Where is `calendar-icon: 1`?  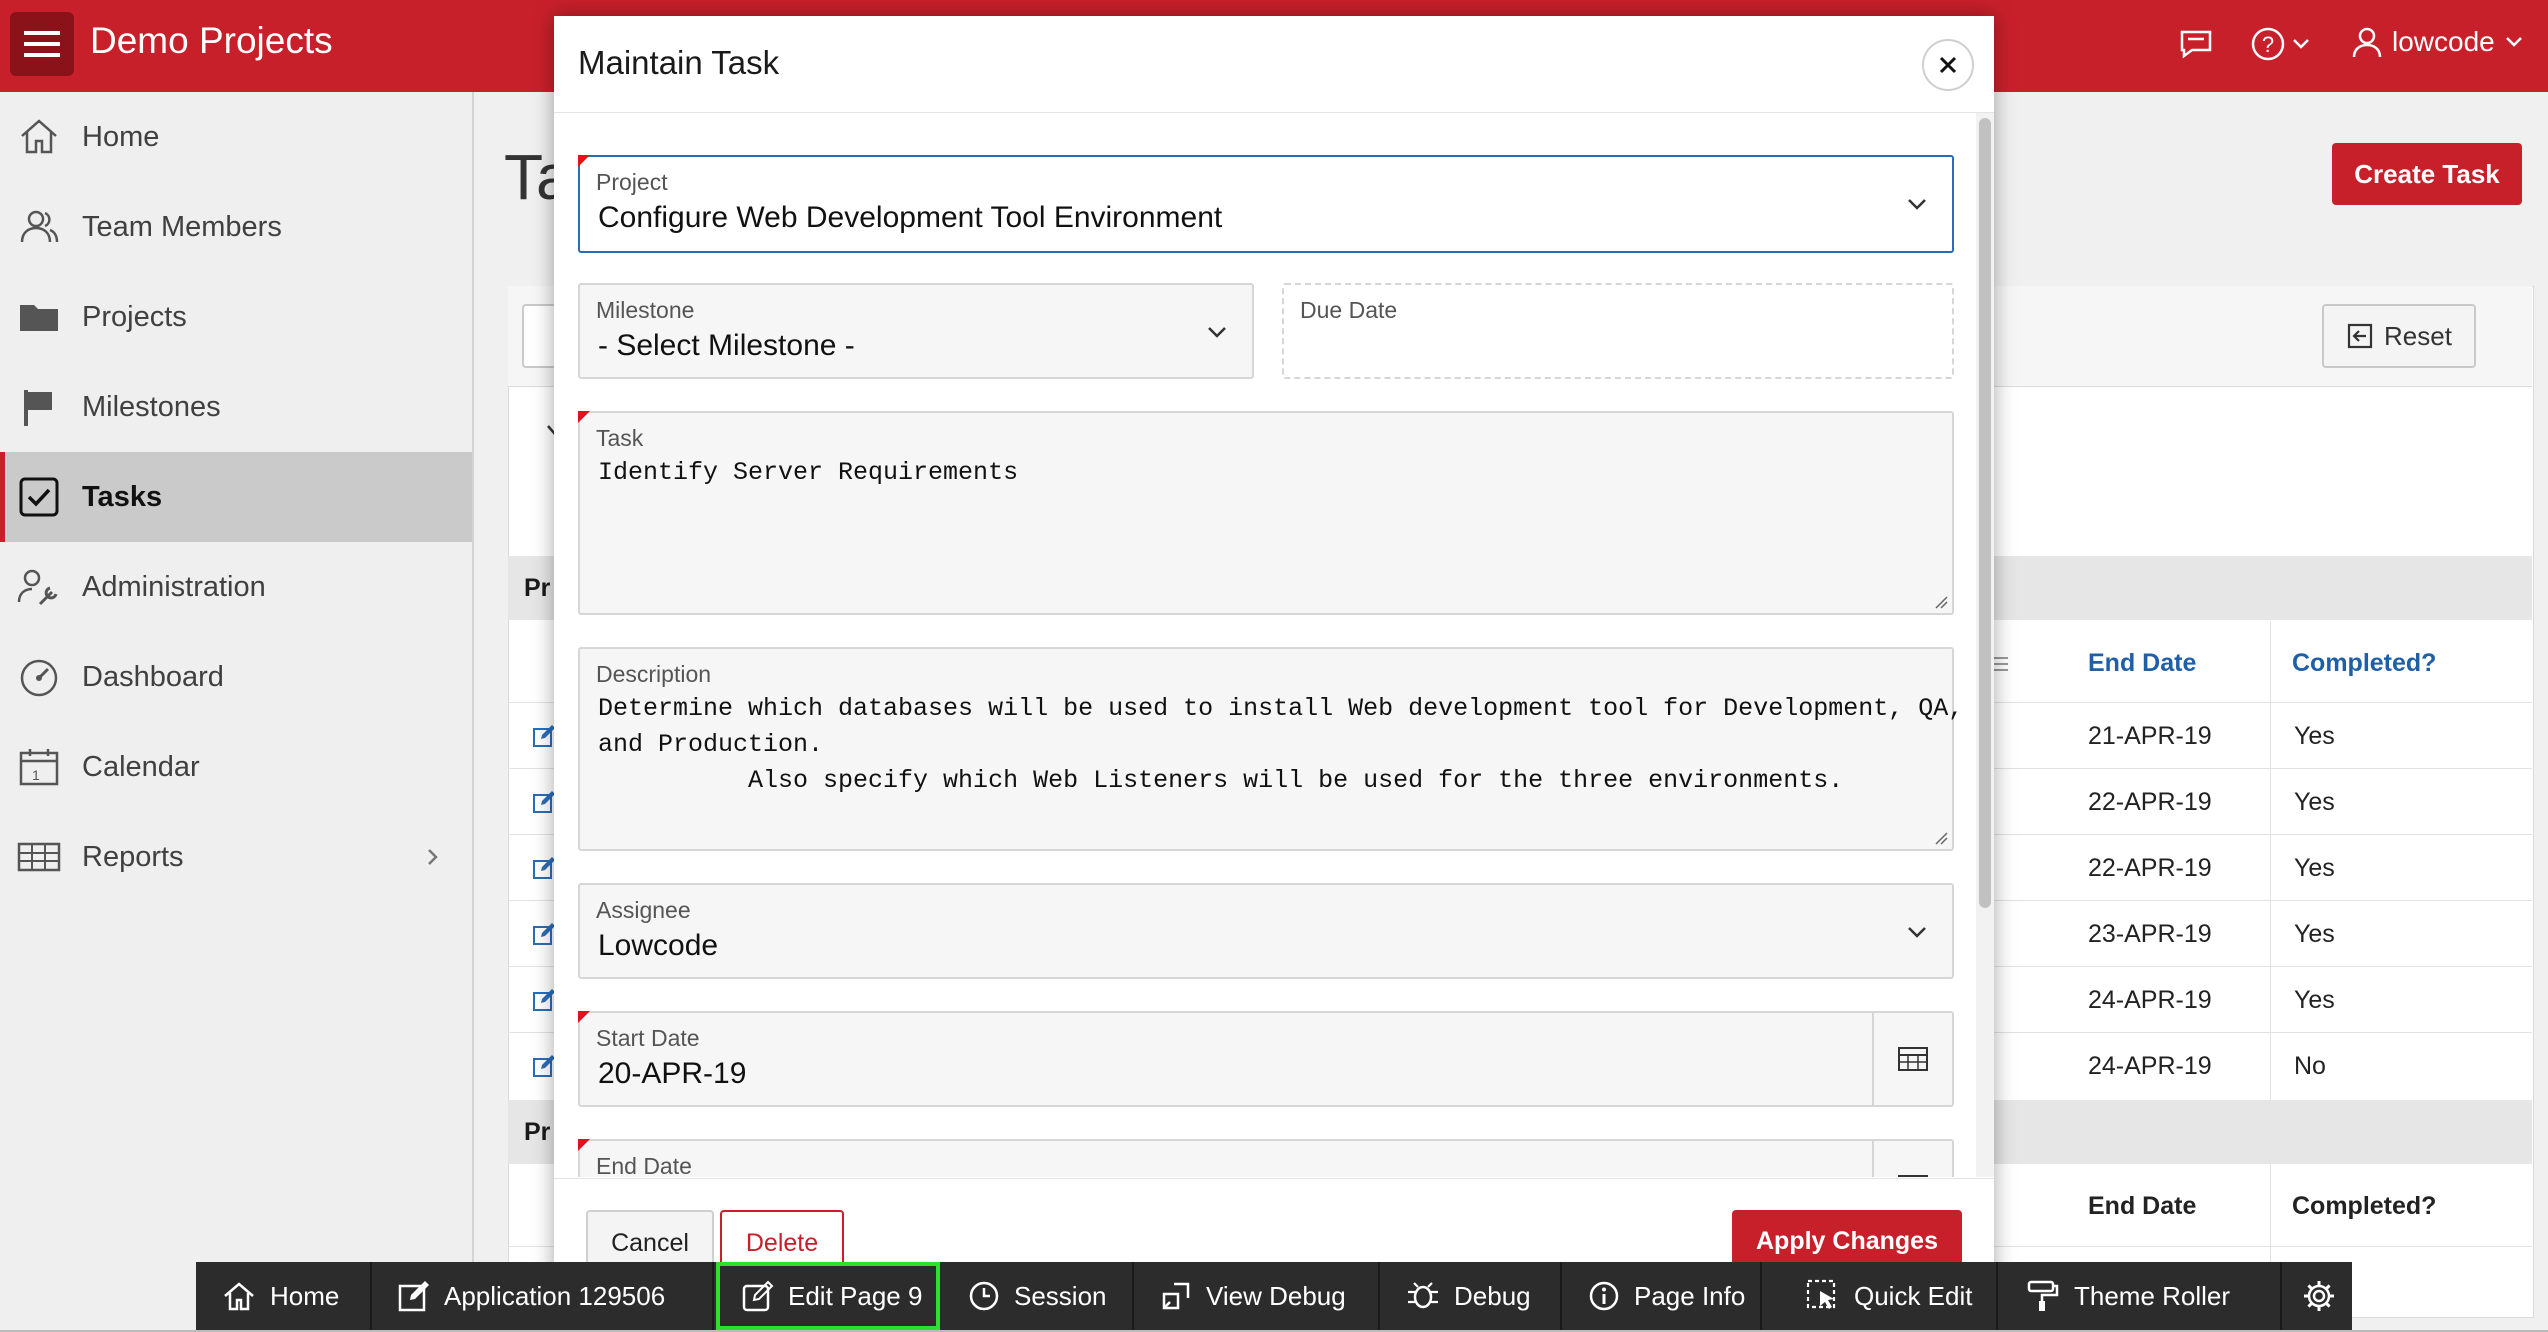 calendar-icon: 1 is located at coordinates (39, 767).